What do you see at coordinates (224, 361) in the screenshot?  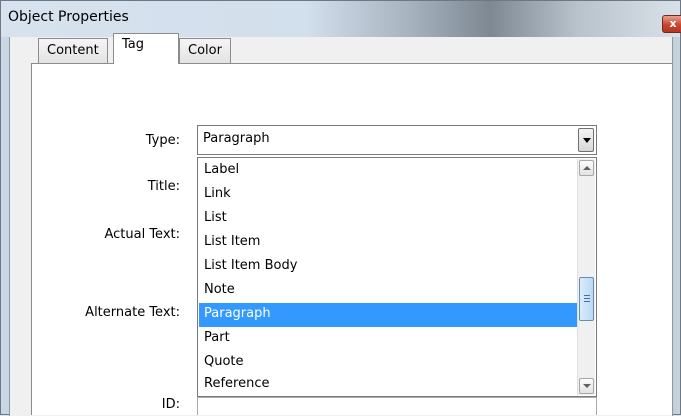 I see `option-label: Quote` at bounding box center [224, 361].